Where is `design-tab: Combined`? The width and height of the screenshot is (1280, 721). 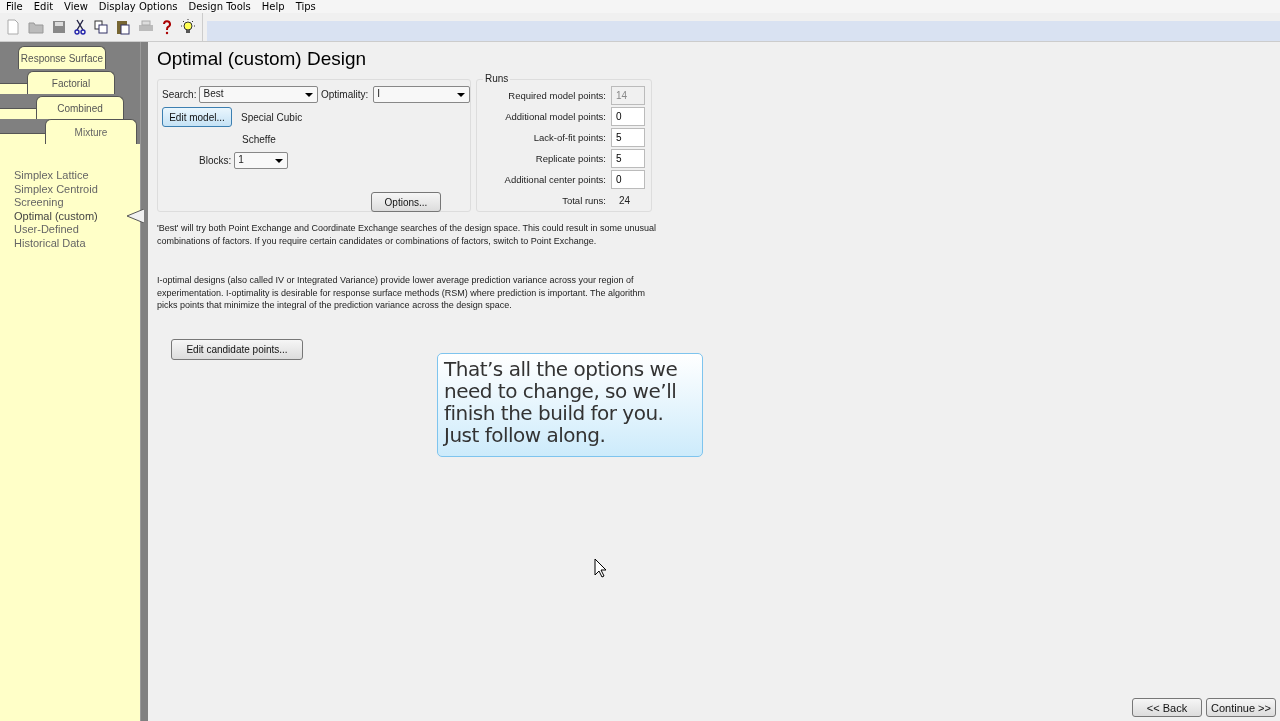 design-tab: Combined is located at coordinates (80, 107).